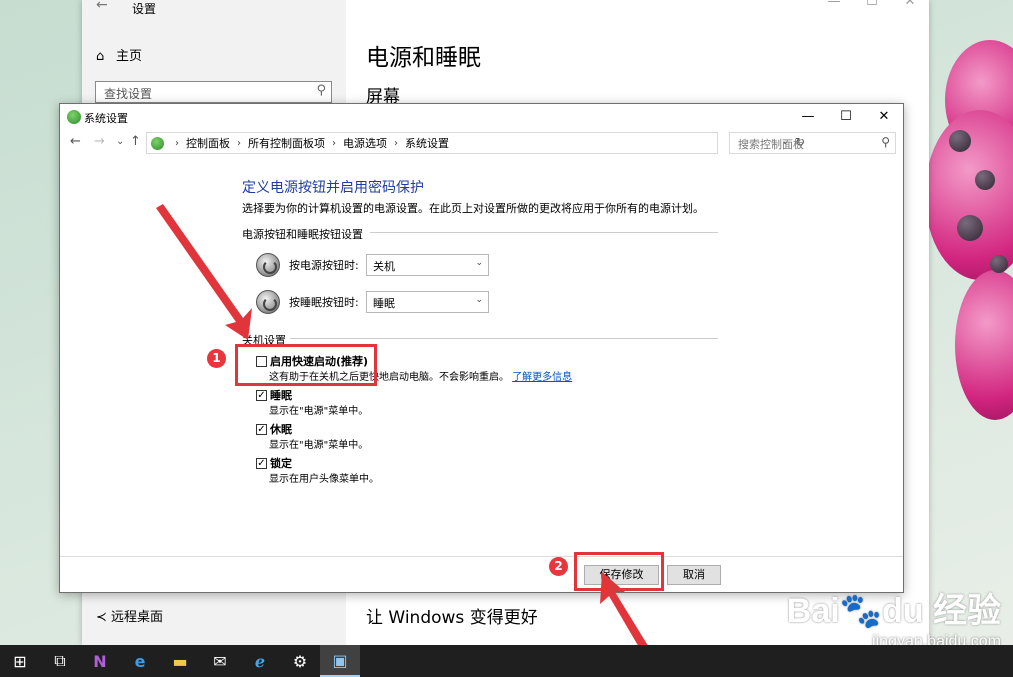 The height and width of the screenshot is (677, 1013). I want to click on task-view-icon: ⧉, so click(60, 661).